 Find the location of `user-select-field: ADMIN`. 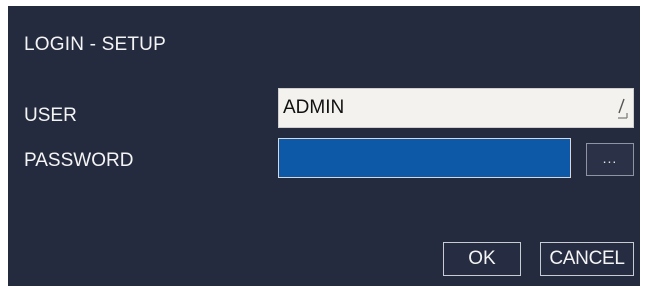

user-select-field: ADMIN is located at coordinates (456, 108).